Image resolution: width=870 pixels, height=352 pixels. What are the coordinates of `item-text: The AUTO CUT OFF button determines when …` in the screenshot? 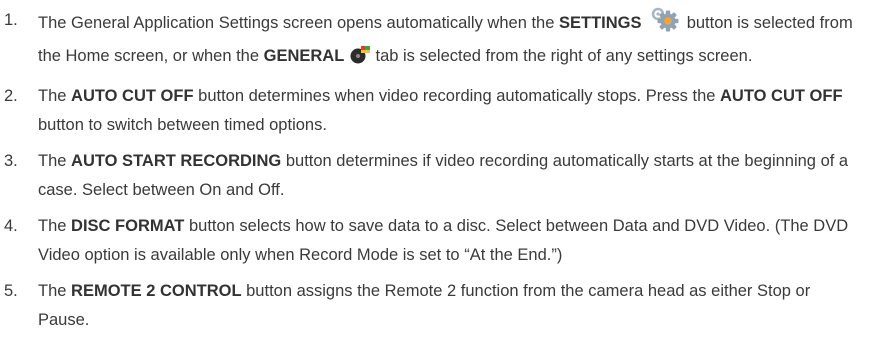 It's located at (440, 110).